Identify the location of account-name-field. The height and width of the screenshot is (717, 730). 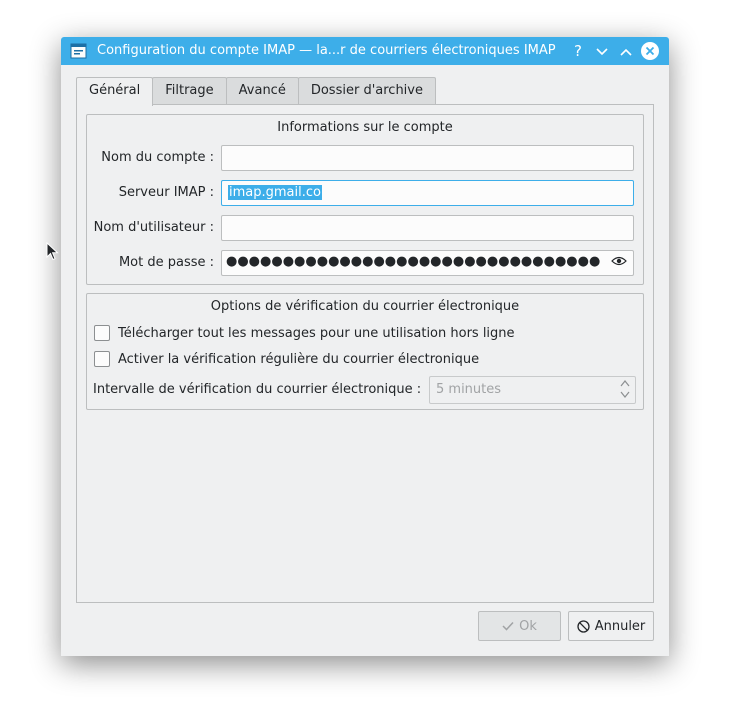
(427, 158).